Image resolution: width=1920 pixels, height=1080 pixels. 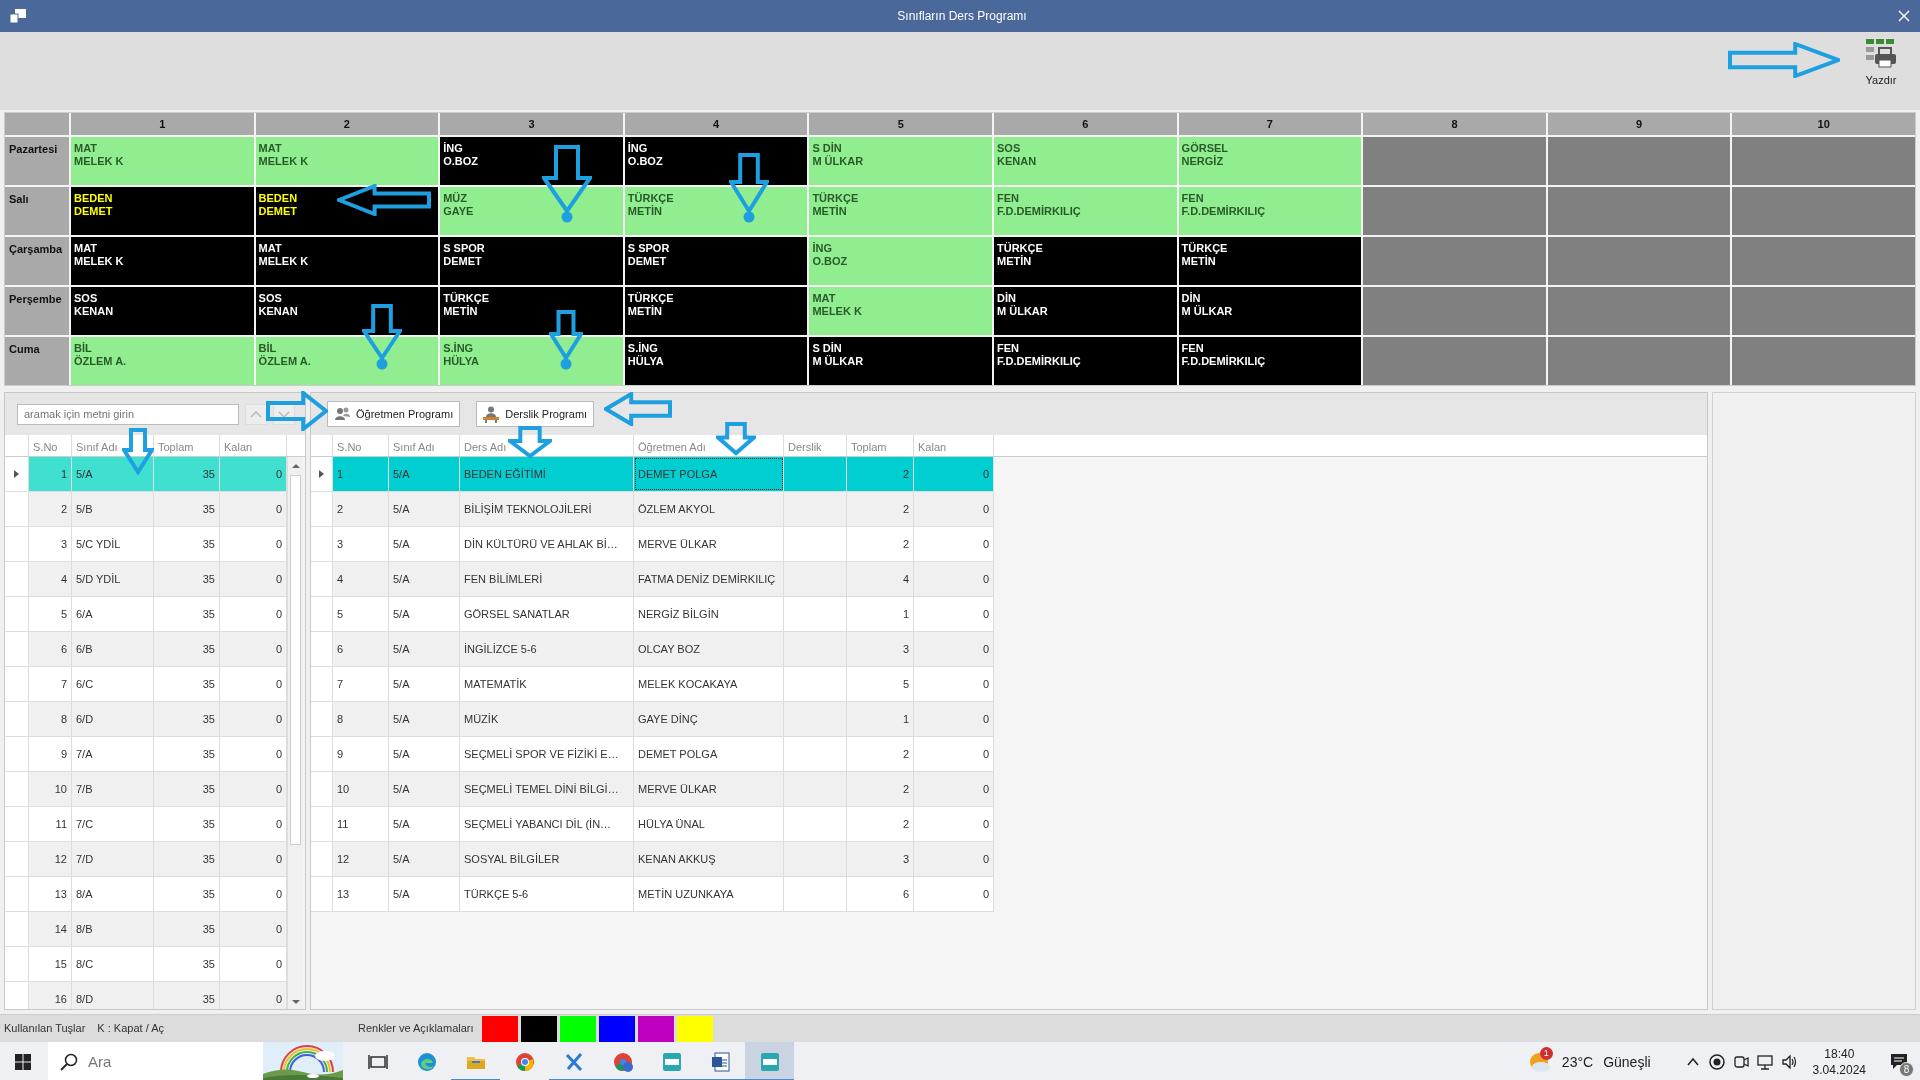 What do you see at coordinates (146, 474) in the screenshot?
I see `table-row: 1 5/A 35 0` at bounding box center [146, 474].